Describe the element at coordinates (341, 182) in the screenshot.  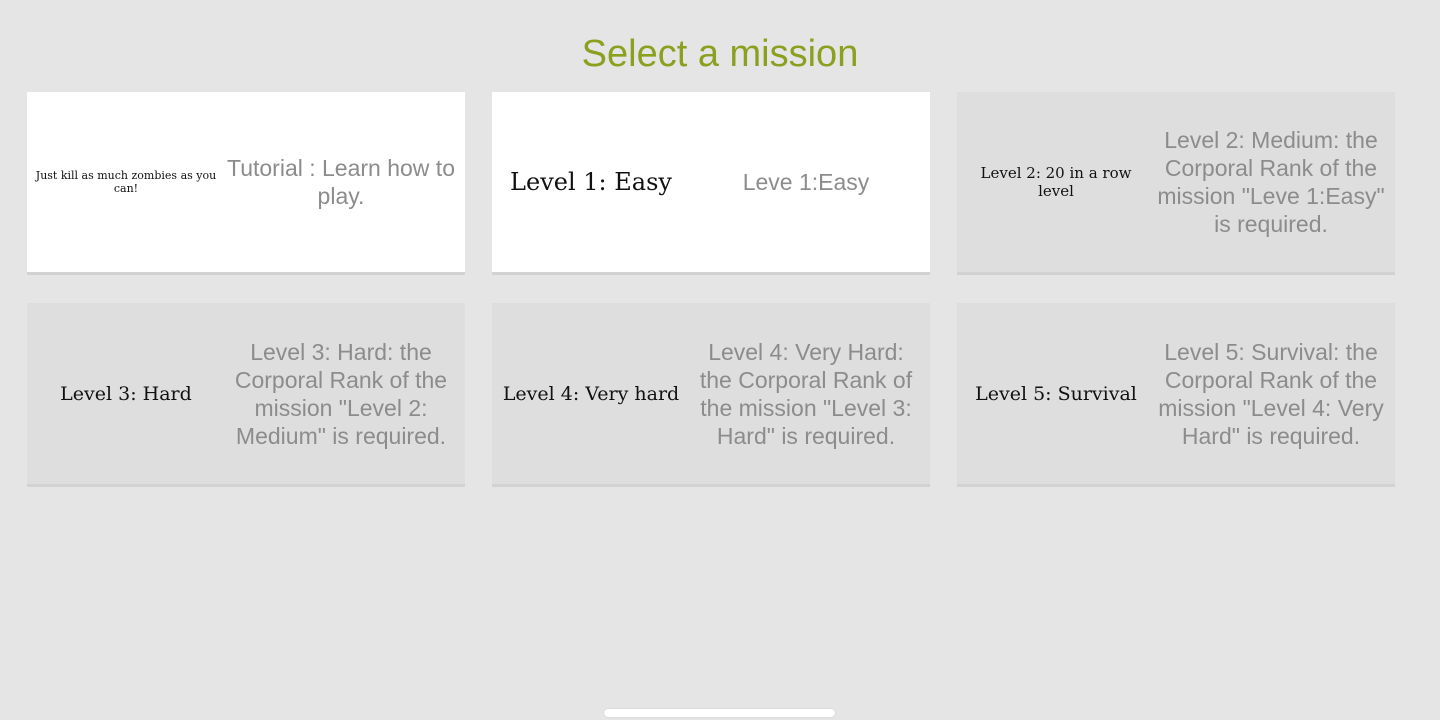
I see `mission-description: Tutorial : Learn how to play.` at that location.